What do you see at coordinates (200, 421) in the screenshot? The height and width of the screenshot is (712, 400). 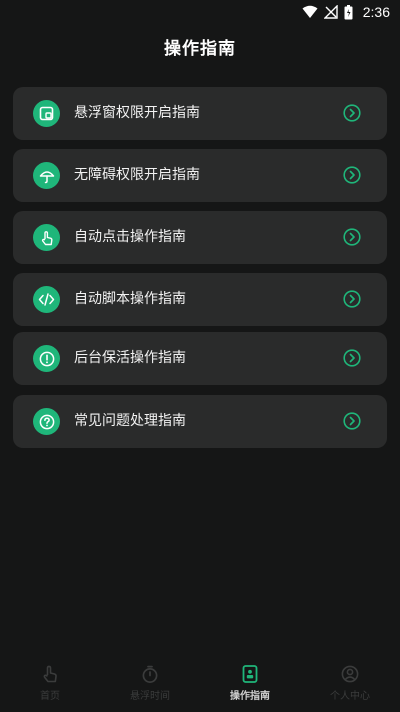 I see `guide-card-faq: 常见问题处理指南` at bounding box center [200, 421].